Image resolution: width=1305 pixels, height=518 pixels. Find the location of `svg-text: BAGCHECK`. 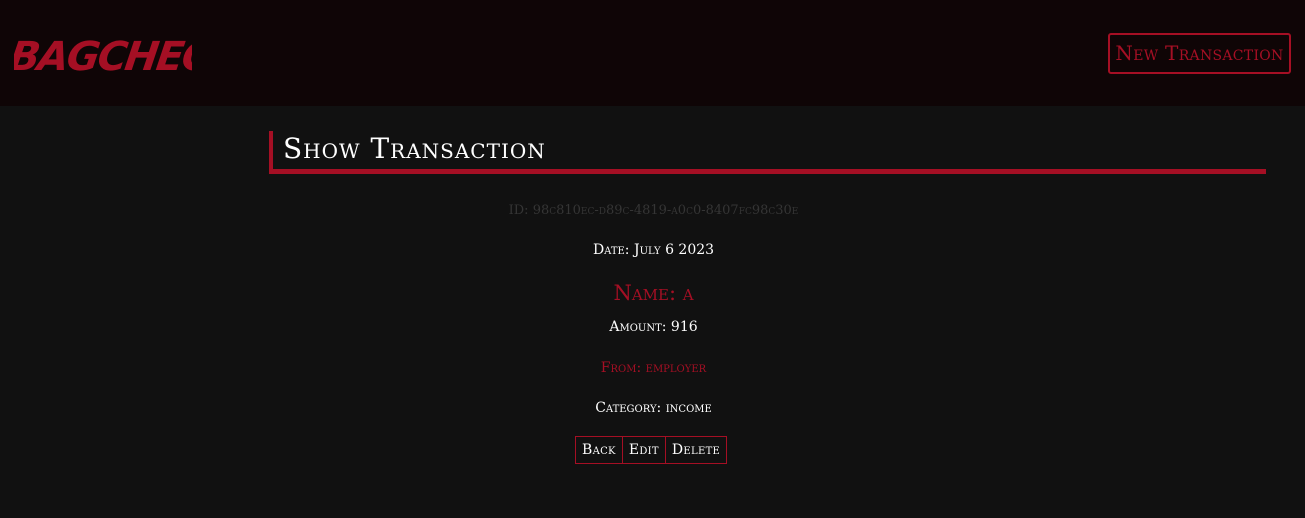

svg-text: BAGCHECK is located at coordinates (103, 57).